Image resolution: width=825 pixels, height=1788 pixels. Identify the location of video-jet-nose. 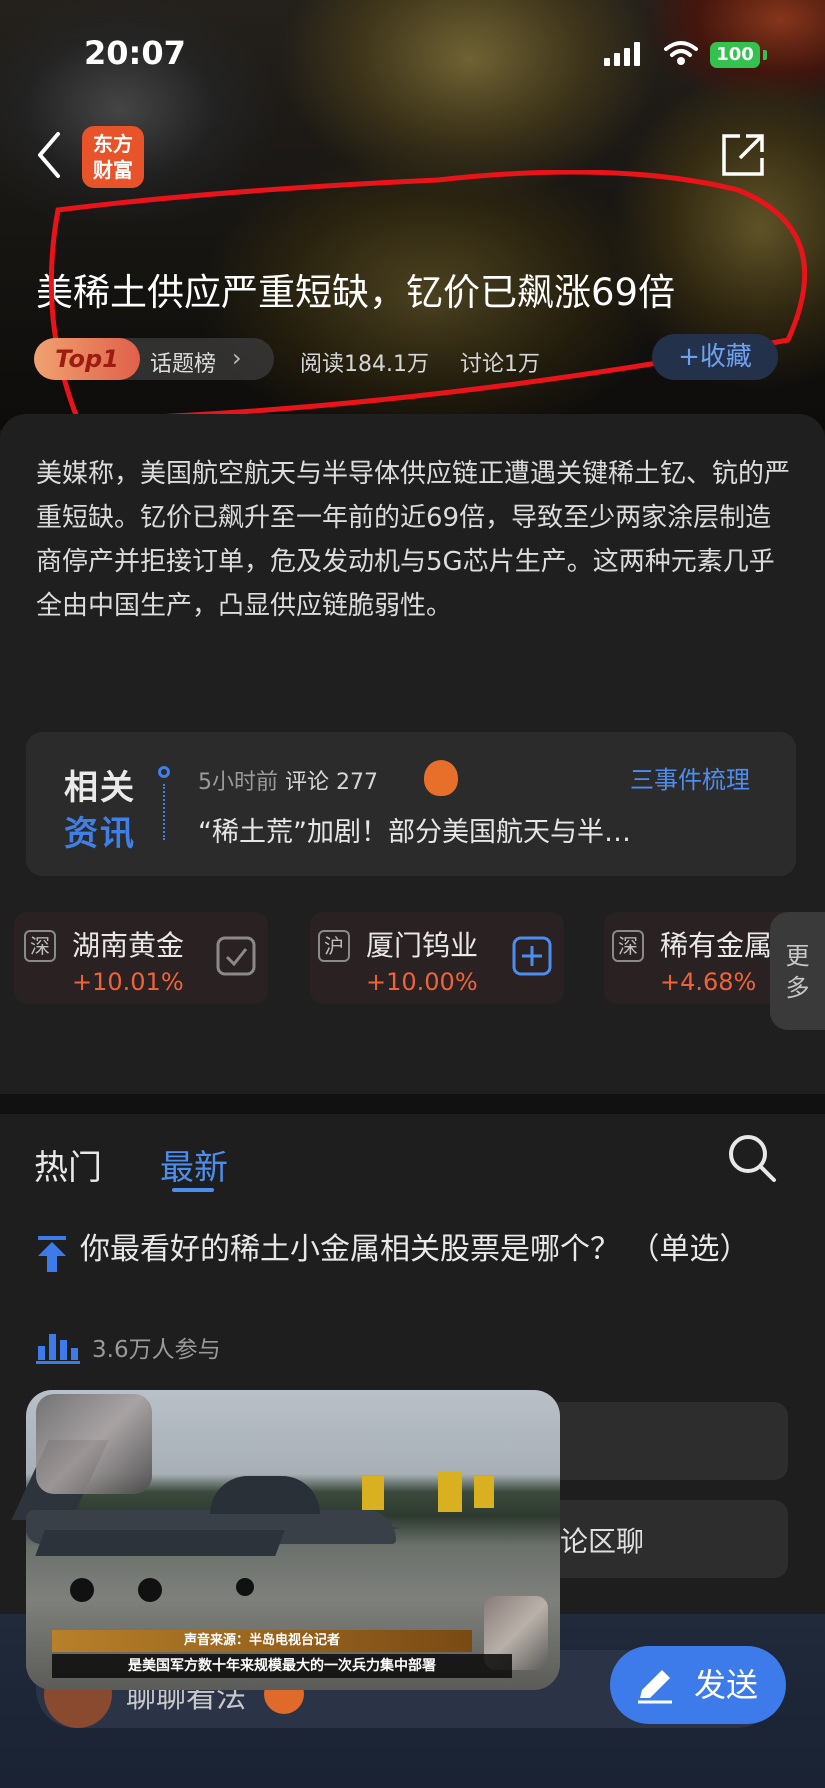
(365, 1528).